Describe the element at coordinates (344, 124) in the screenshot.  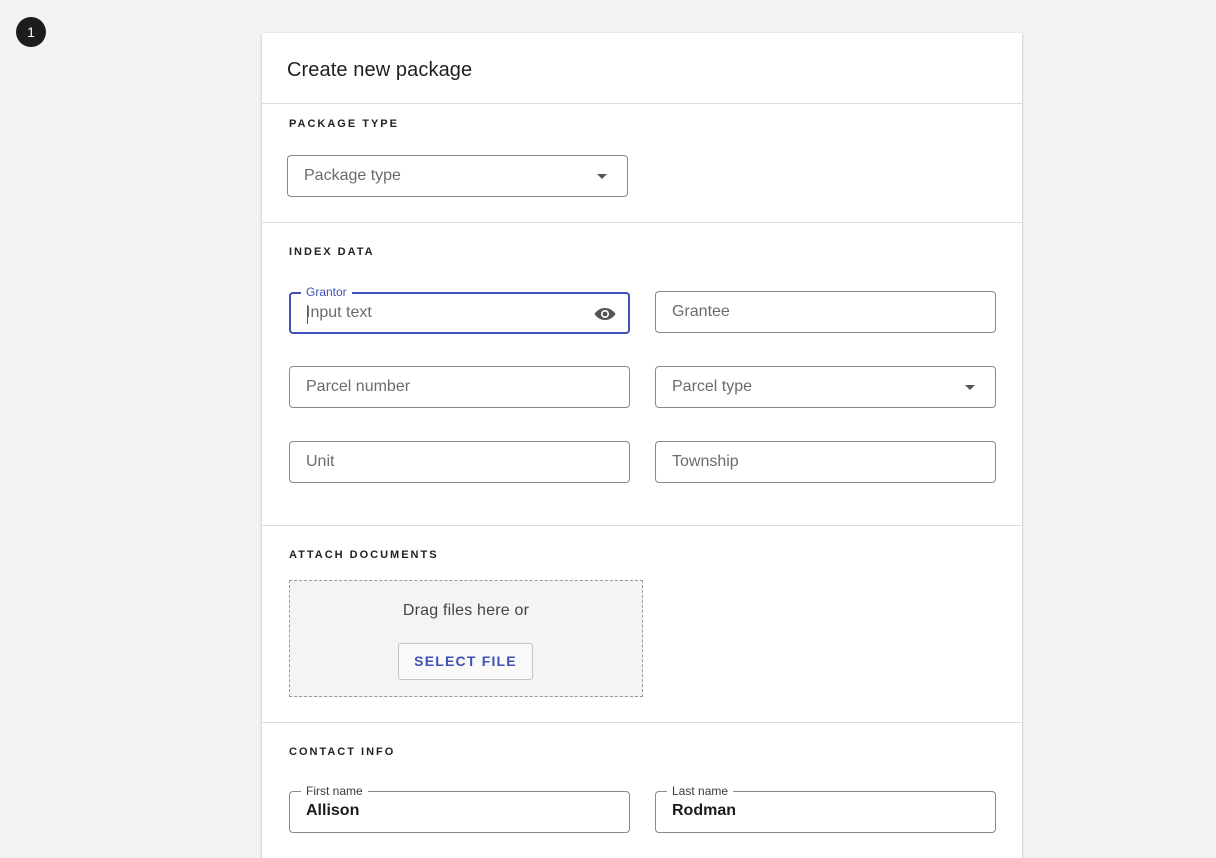
I see `package-type-heading: Package type` at that location.